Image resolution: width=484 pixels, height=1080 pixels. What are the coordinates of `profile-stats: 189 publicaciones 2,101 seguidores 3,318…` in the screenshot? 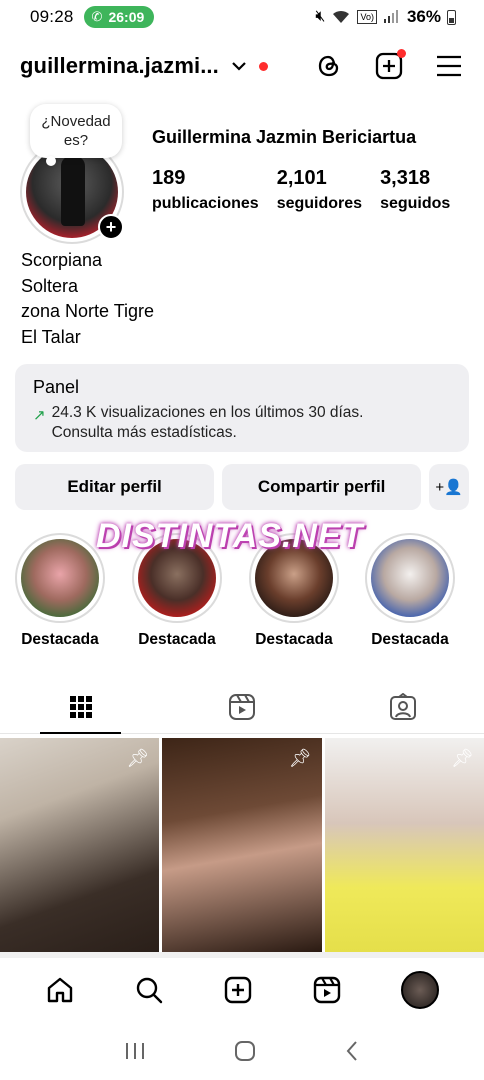 It's located at (310, 189).